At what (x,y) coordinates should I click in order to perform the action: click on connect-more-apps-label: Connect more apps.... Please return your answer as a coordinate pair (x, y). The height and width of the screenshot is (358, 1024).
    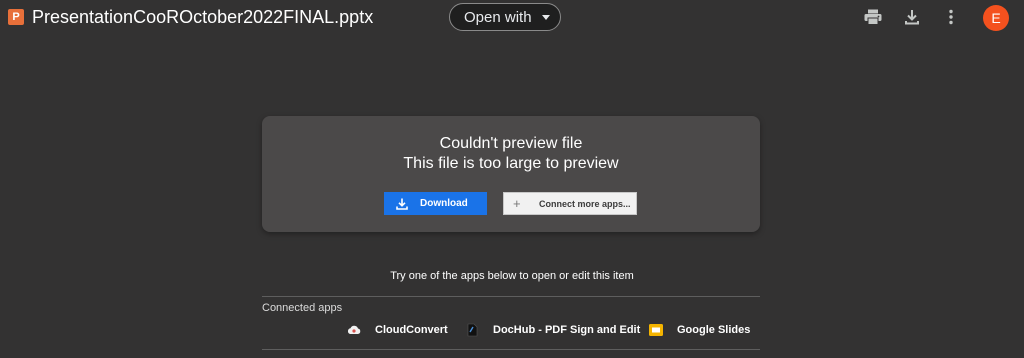
    Looking at the image, I should click on (585, 203).